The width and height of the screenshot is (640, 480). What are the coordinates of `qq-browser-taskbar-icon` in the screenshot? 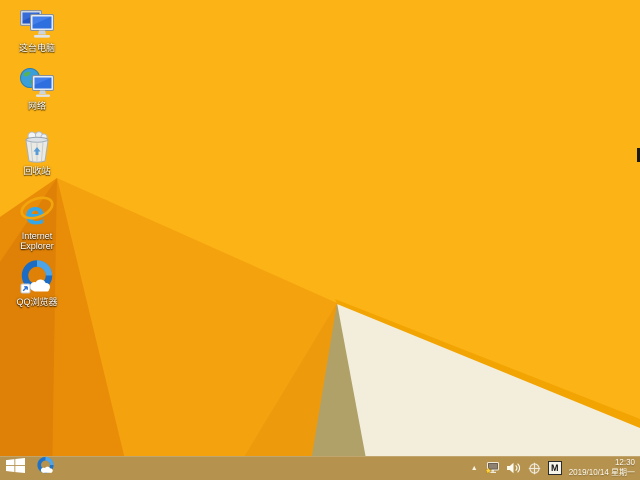 It's located at (45, 468).